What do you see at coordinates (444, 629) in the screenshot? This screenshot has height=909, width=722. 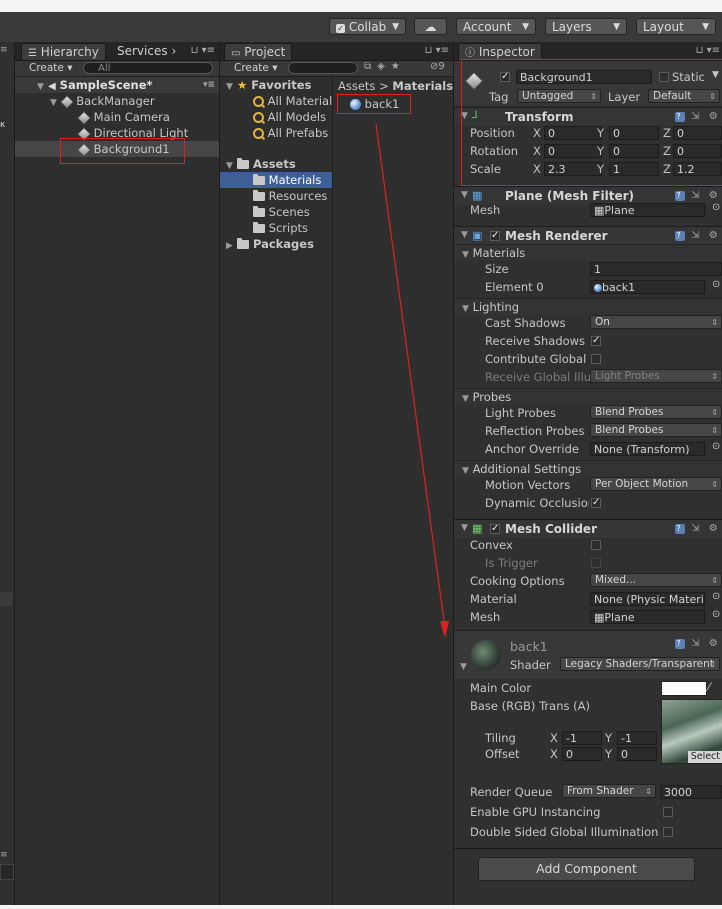 I see `arrow-head` at bounding box center [444, 629].